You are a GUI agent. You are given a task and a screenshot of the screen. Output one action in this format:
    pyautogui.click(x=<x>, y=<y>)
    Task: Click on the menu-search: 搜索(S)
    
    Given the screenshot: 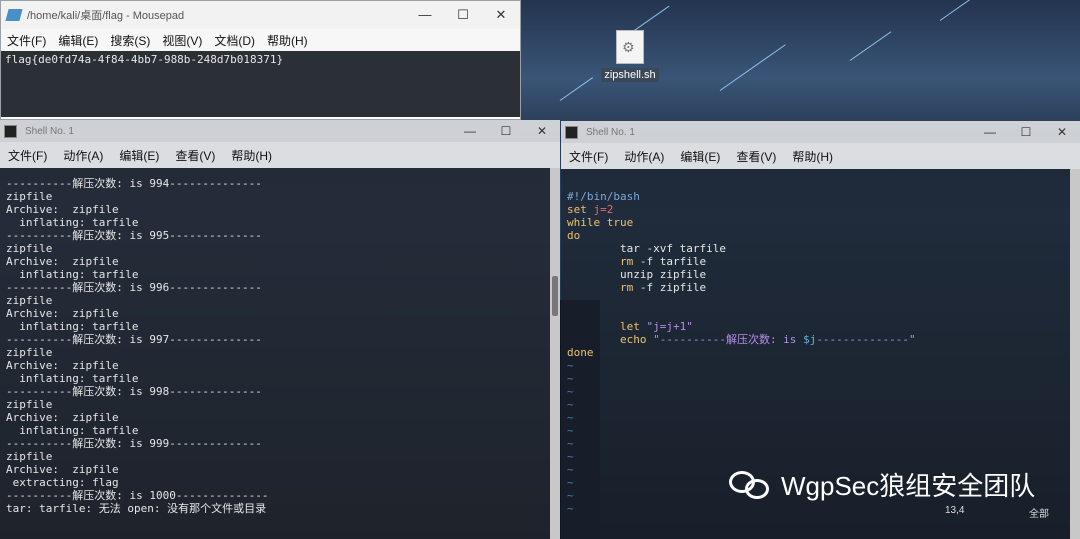 What is the action you would take?
    pyautogui.click(x=130, y=40)
    